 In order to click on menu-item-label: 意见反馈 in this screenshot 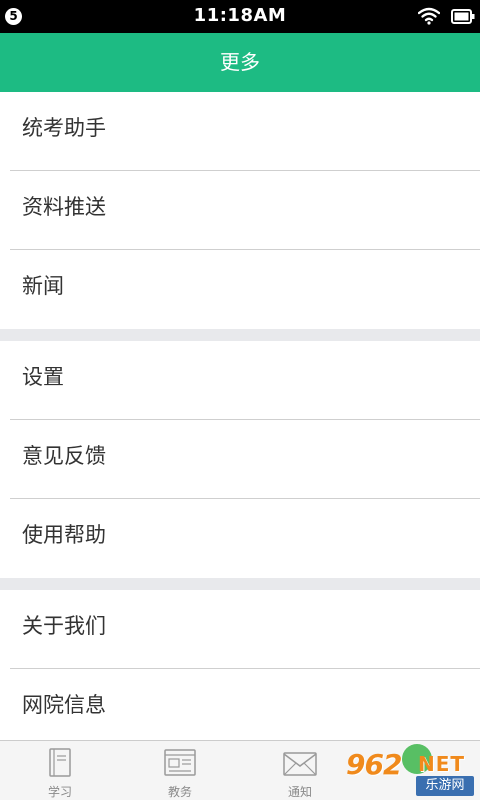, I will do `click(64, 456)`.